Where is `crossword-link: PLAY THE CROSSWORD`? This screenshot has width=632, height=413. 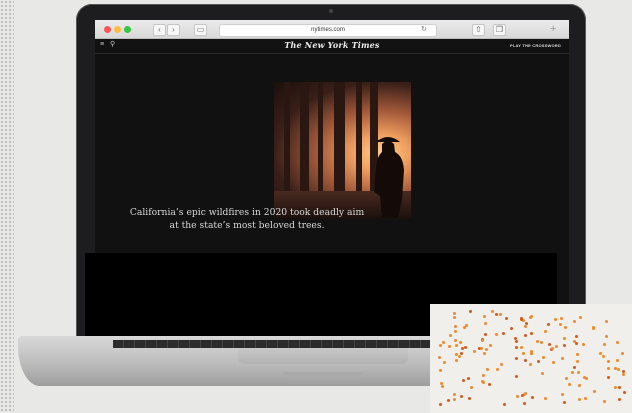
crossword-link: PLAY THE CROSSWORD is located at coordinates (535, 45).